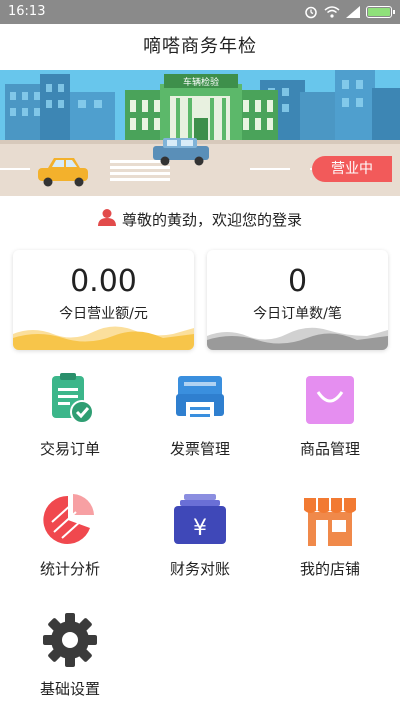 Image resolution: width=400 pixels, height=711 pixels. What do you see at coordinates (297, 338) in the screenshot?
I see `orders-wave` at bounding box center [297, 338].